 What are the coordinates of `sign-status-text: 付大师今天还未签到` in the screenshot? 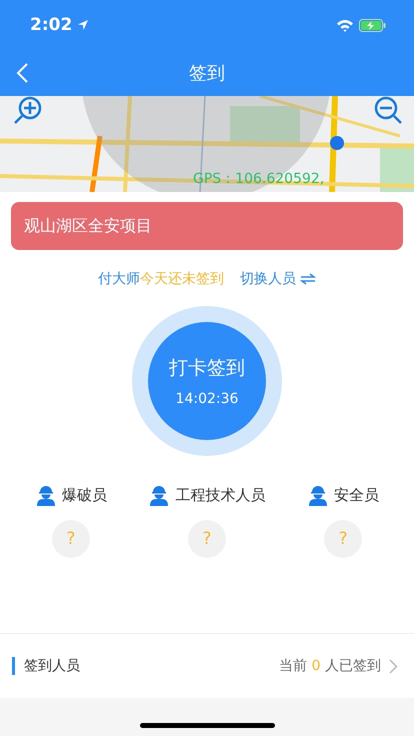 It's located at (161, 279).